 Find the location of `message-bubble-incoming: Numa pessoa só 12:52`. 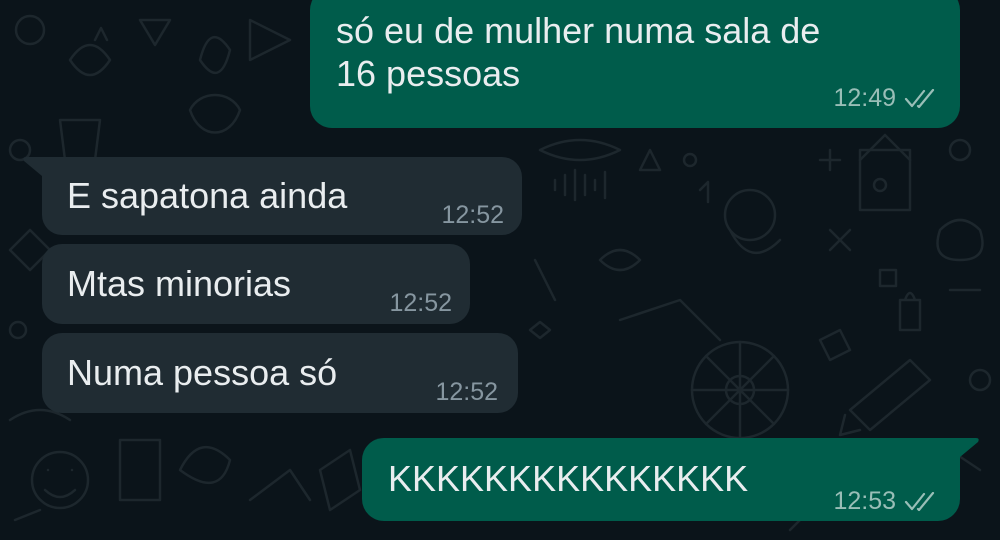

message-bubble-incoming: Numa pessoa só 12:52 is located at coordinates (280, 373).